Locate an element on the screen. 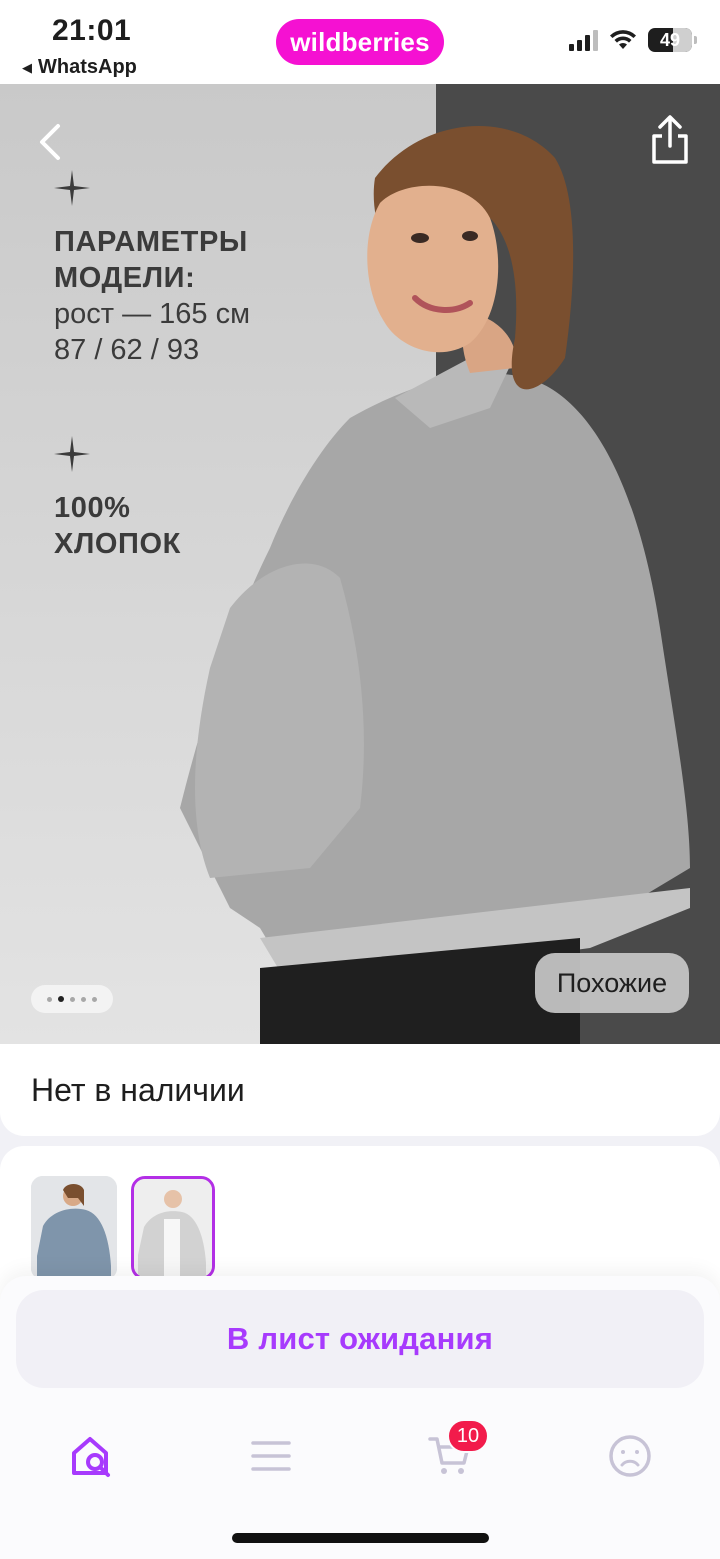  battery-level: 49 is located at coordinates (670, 39).